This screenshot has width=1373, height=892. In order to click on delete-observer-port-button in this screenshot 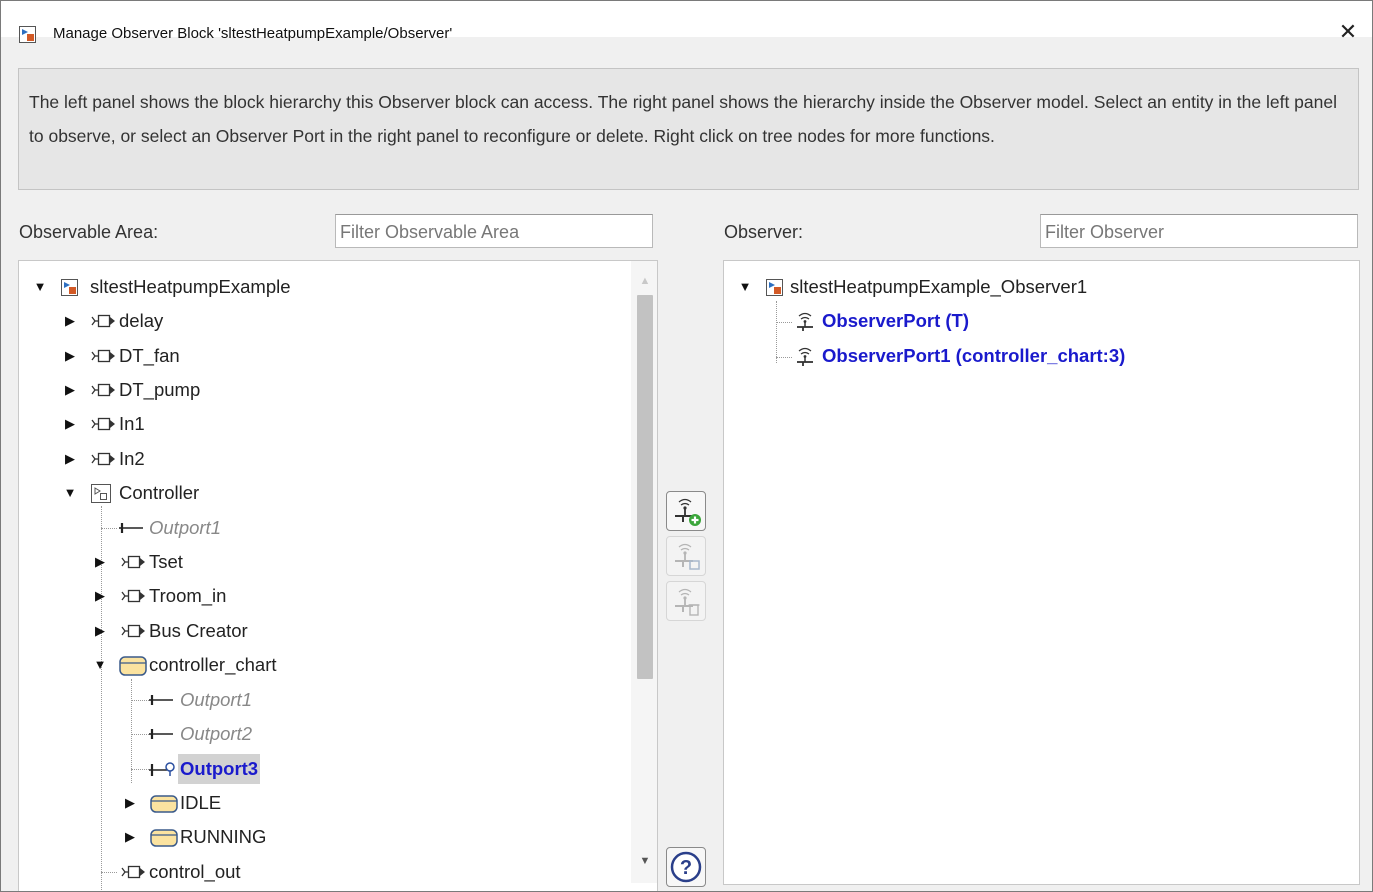, I will do `click(686, 601)`.